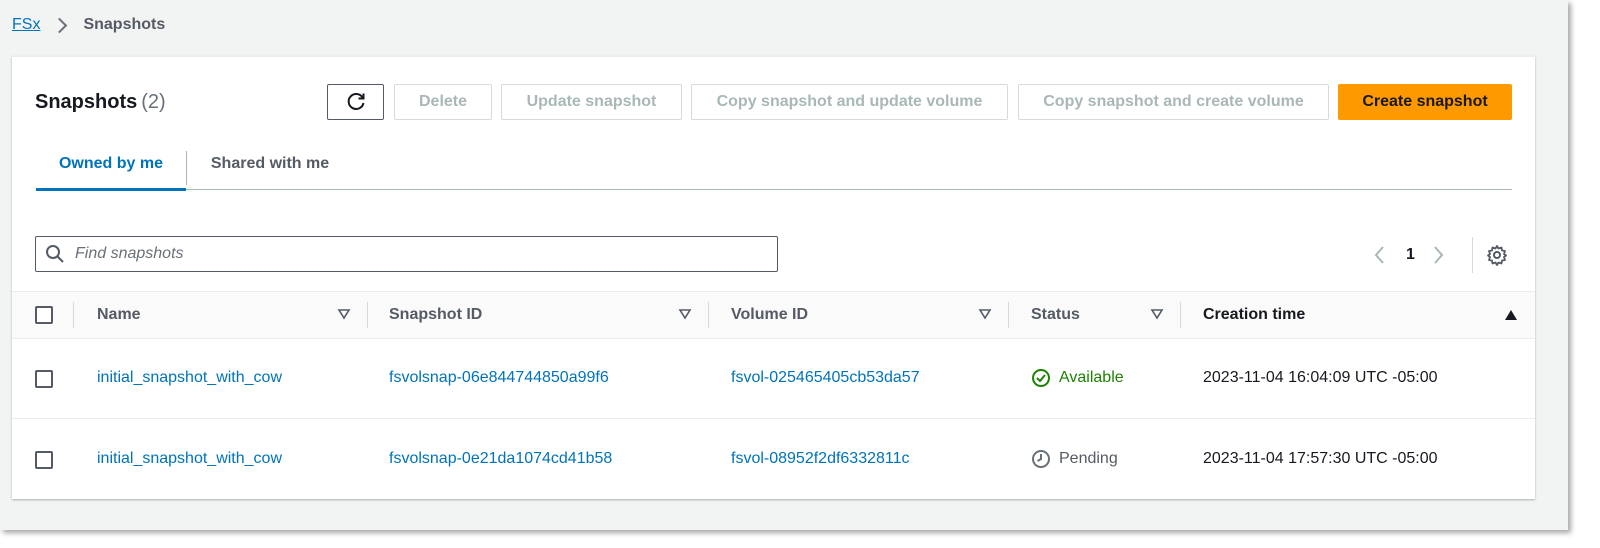 The height and width of the screenshot is (548, 1600). What do you see at coordinates (1320, 377) in the screenshot?
I see `creation-time: 2023-11-04 16:04:09 UTC -05:00` at bounding box center [1320, 377].